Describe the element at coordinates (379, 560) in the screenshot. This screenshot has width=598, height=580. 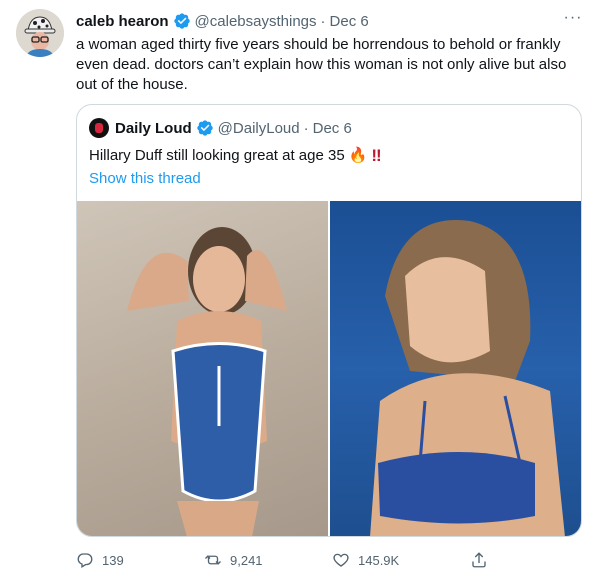
I see `like-count: 145.9K` at that location.